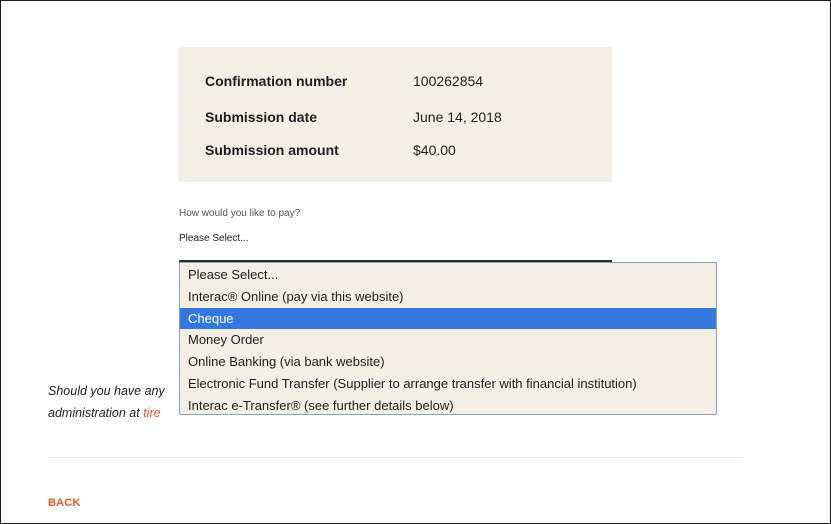  What do you see at coordinates (151, 413) in the screenshot?
I see `contact-email-link: tire` at bounding box center [151, 413].